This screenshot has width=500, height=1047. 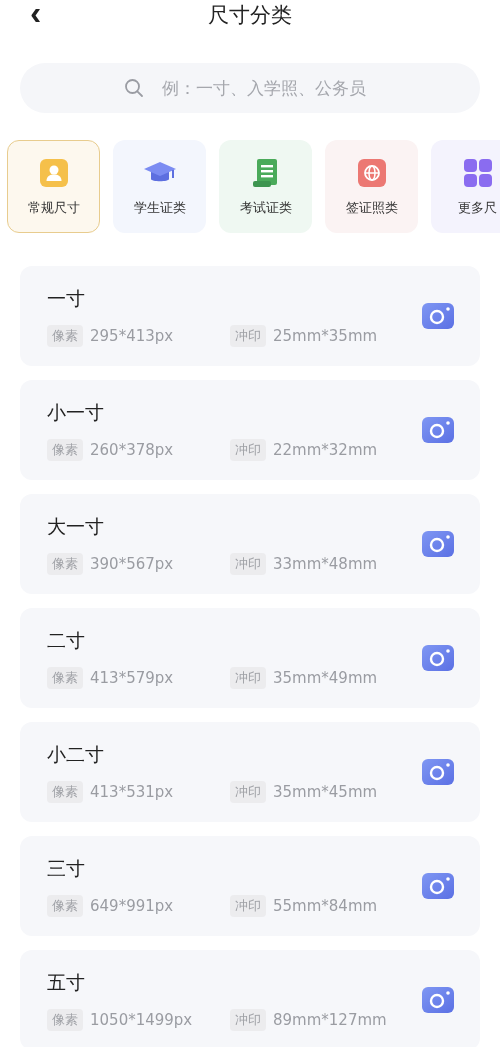 I want to click on size-card: 大一寸 像素 390*567px 冲印 33mm*48mm, so click(x=250, y=544).